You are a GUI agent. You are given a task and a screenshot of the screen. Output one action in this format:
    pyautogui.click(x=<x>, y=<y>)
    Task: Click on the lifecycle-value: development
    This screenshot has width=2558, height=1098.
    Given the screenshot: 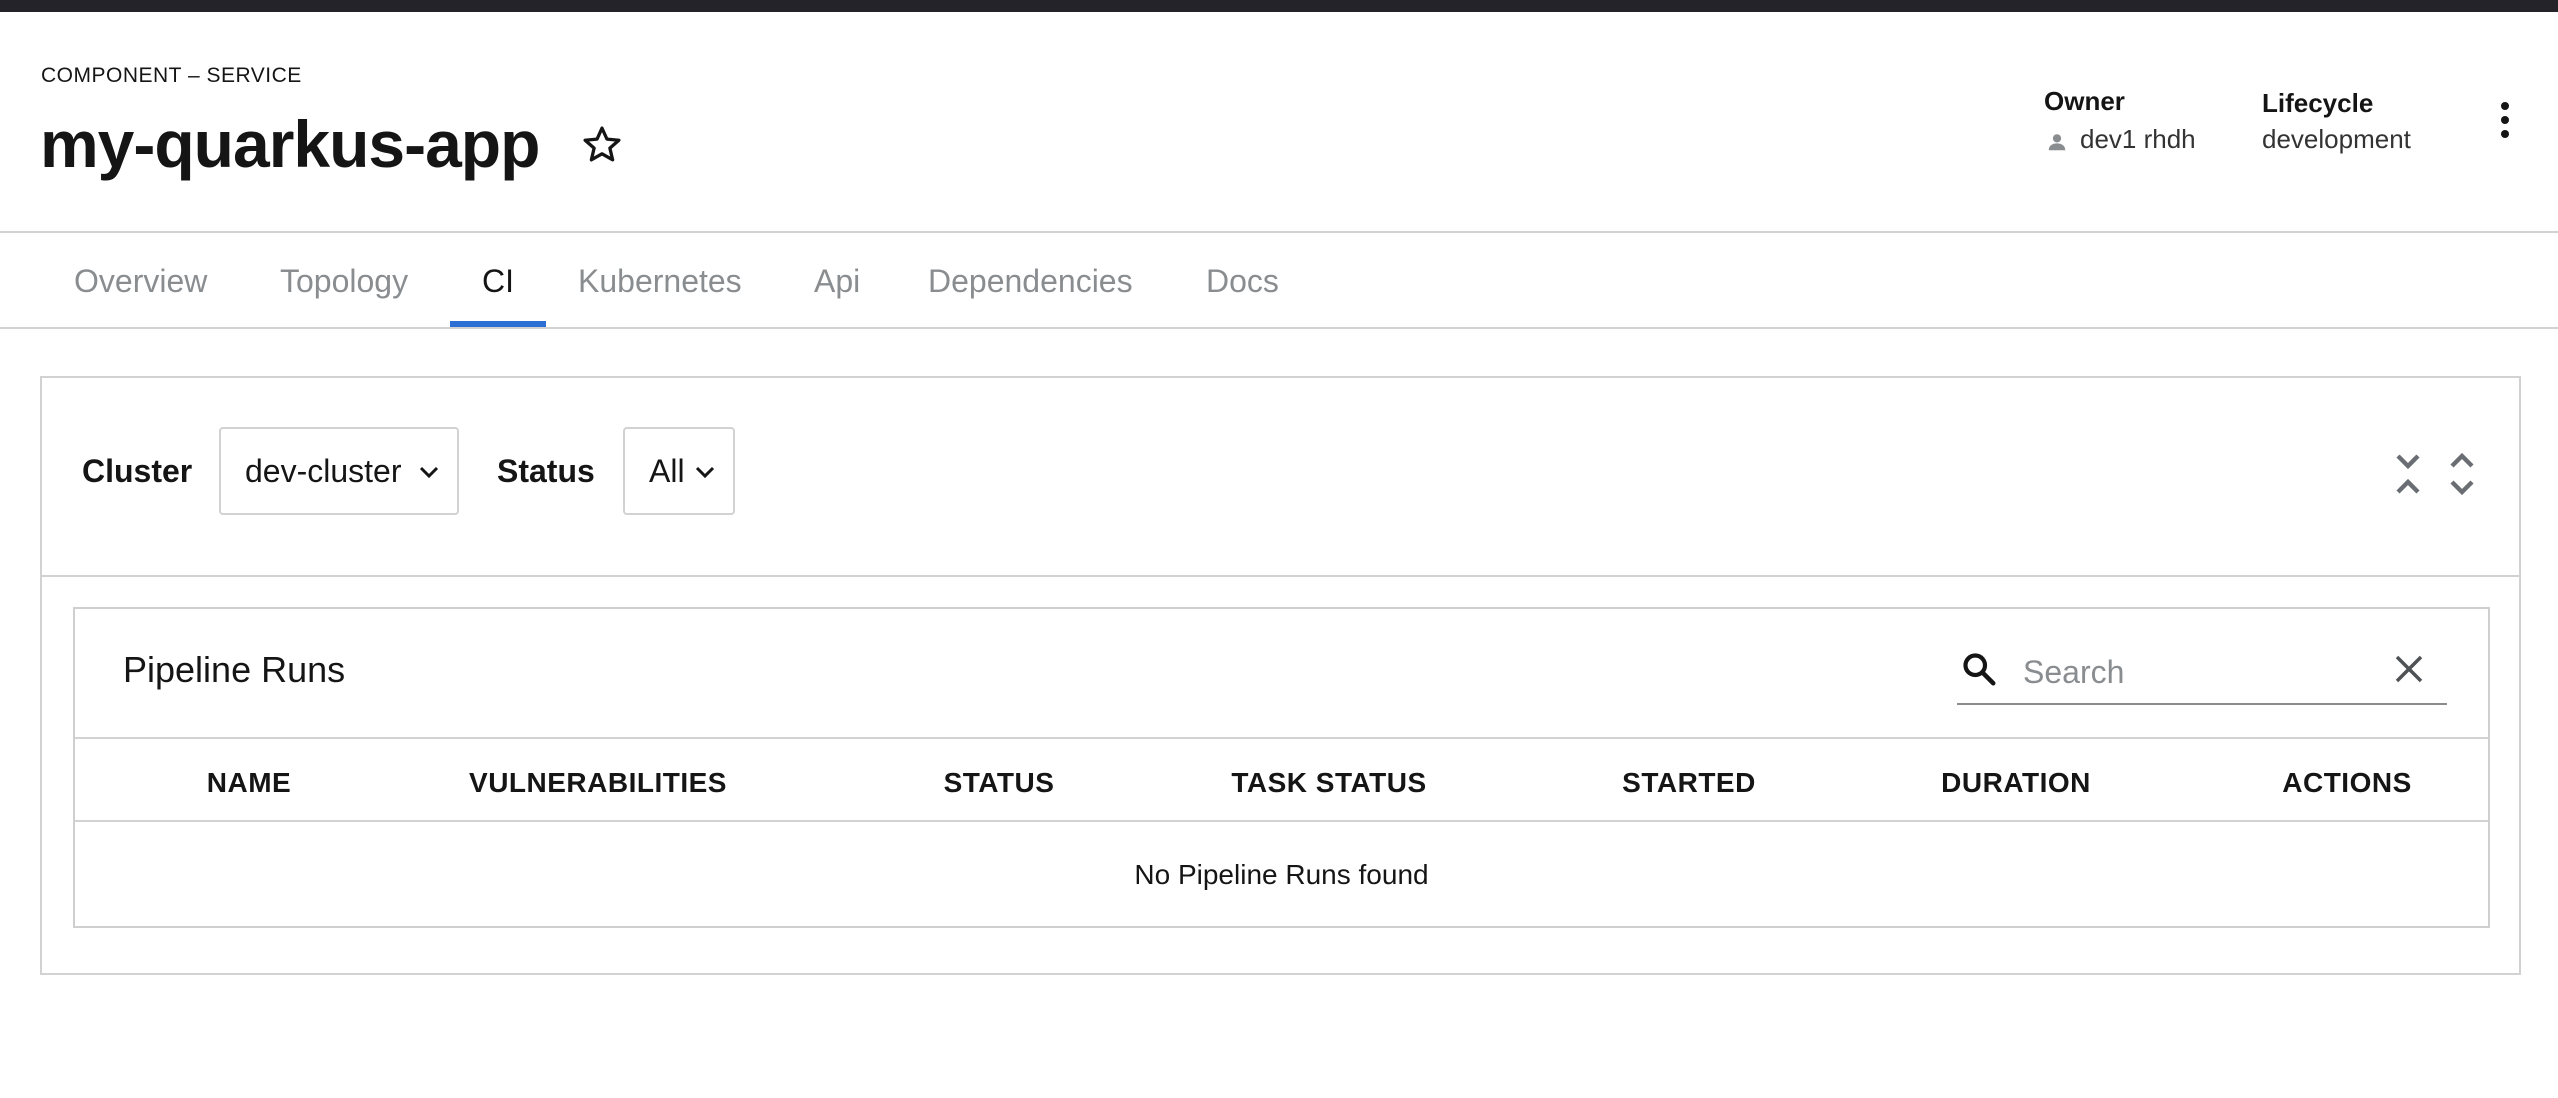 What is the action you would take?
    pyautogui.click(x=2336, y=139)
    